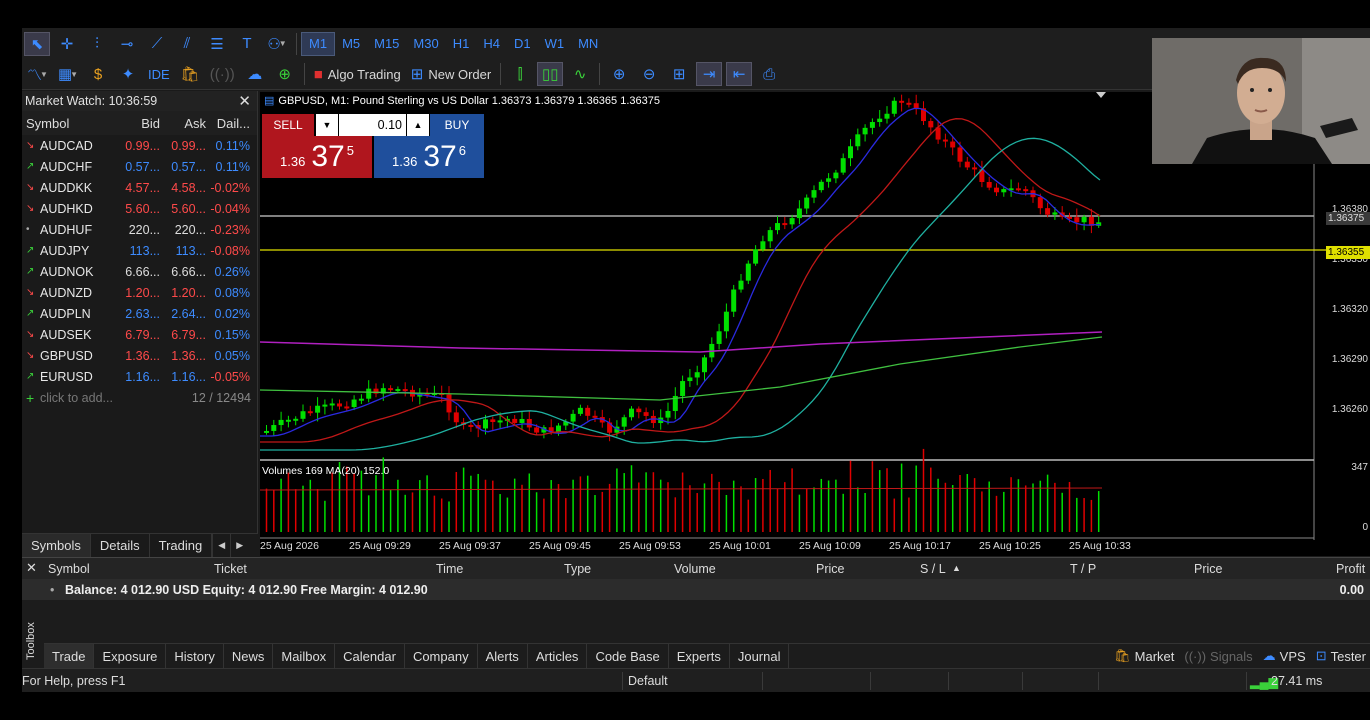 This screenshot has height=720, width=1370. Describe the element at coordinates (139, 166) in the screenshot. I see `list-item: ↗ AUDCHF 0.57... 0.57... 0.11%` at that location.